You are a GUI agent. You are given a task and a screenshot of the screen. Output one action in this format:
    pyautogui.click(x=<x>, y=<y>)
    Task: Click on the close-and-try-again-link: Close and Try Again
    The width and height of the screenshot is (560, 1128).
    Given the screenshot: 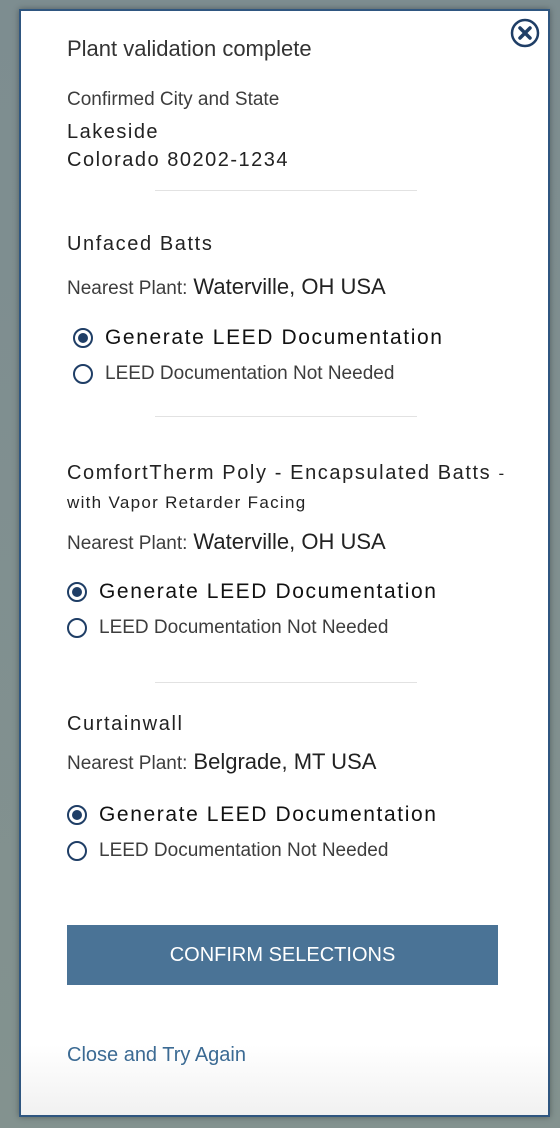 What is the action you would take?
    pyautogui.click(x=156, y=1055)
    